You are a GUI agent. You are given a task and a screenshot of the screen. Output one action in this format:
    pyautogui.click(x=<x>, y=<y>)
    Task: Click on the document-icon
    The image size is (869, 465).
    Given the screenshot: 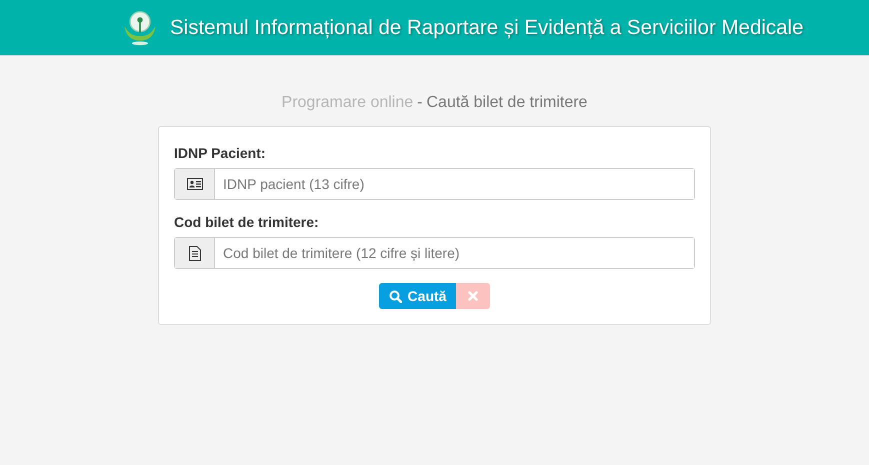 What is the action you would take?
    pyautogui.click(x=194, y=253)
    